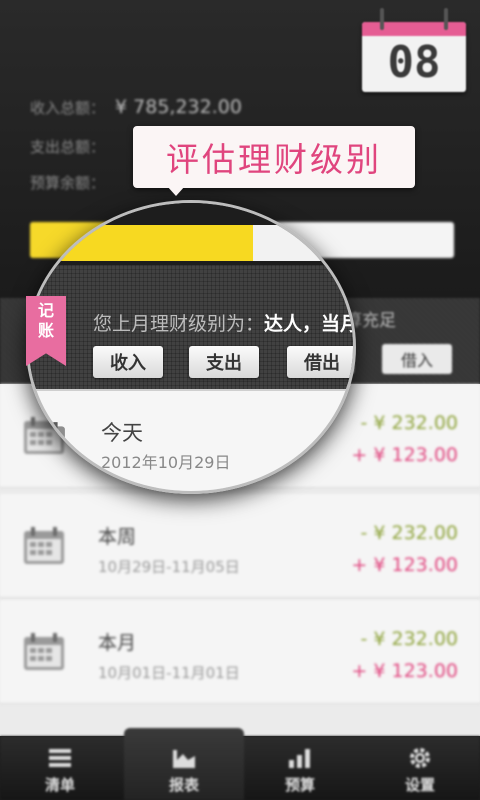 Image resolution: width=480 pixels, height=800 pixels. Describe the element at coordinates (414, 62) in the screenshot. I see `calendar-day-number: 08` at that location.